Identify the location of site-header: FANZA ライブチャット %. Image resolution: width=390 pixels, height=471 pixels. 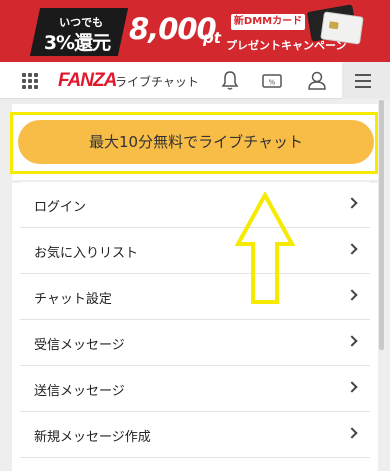
(195, 80).